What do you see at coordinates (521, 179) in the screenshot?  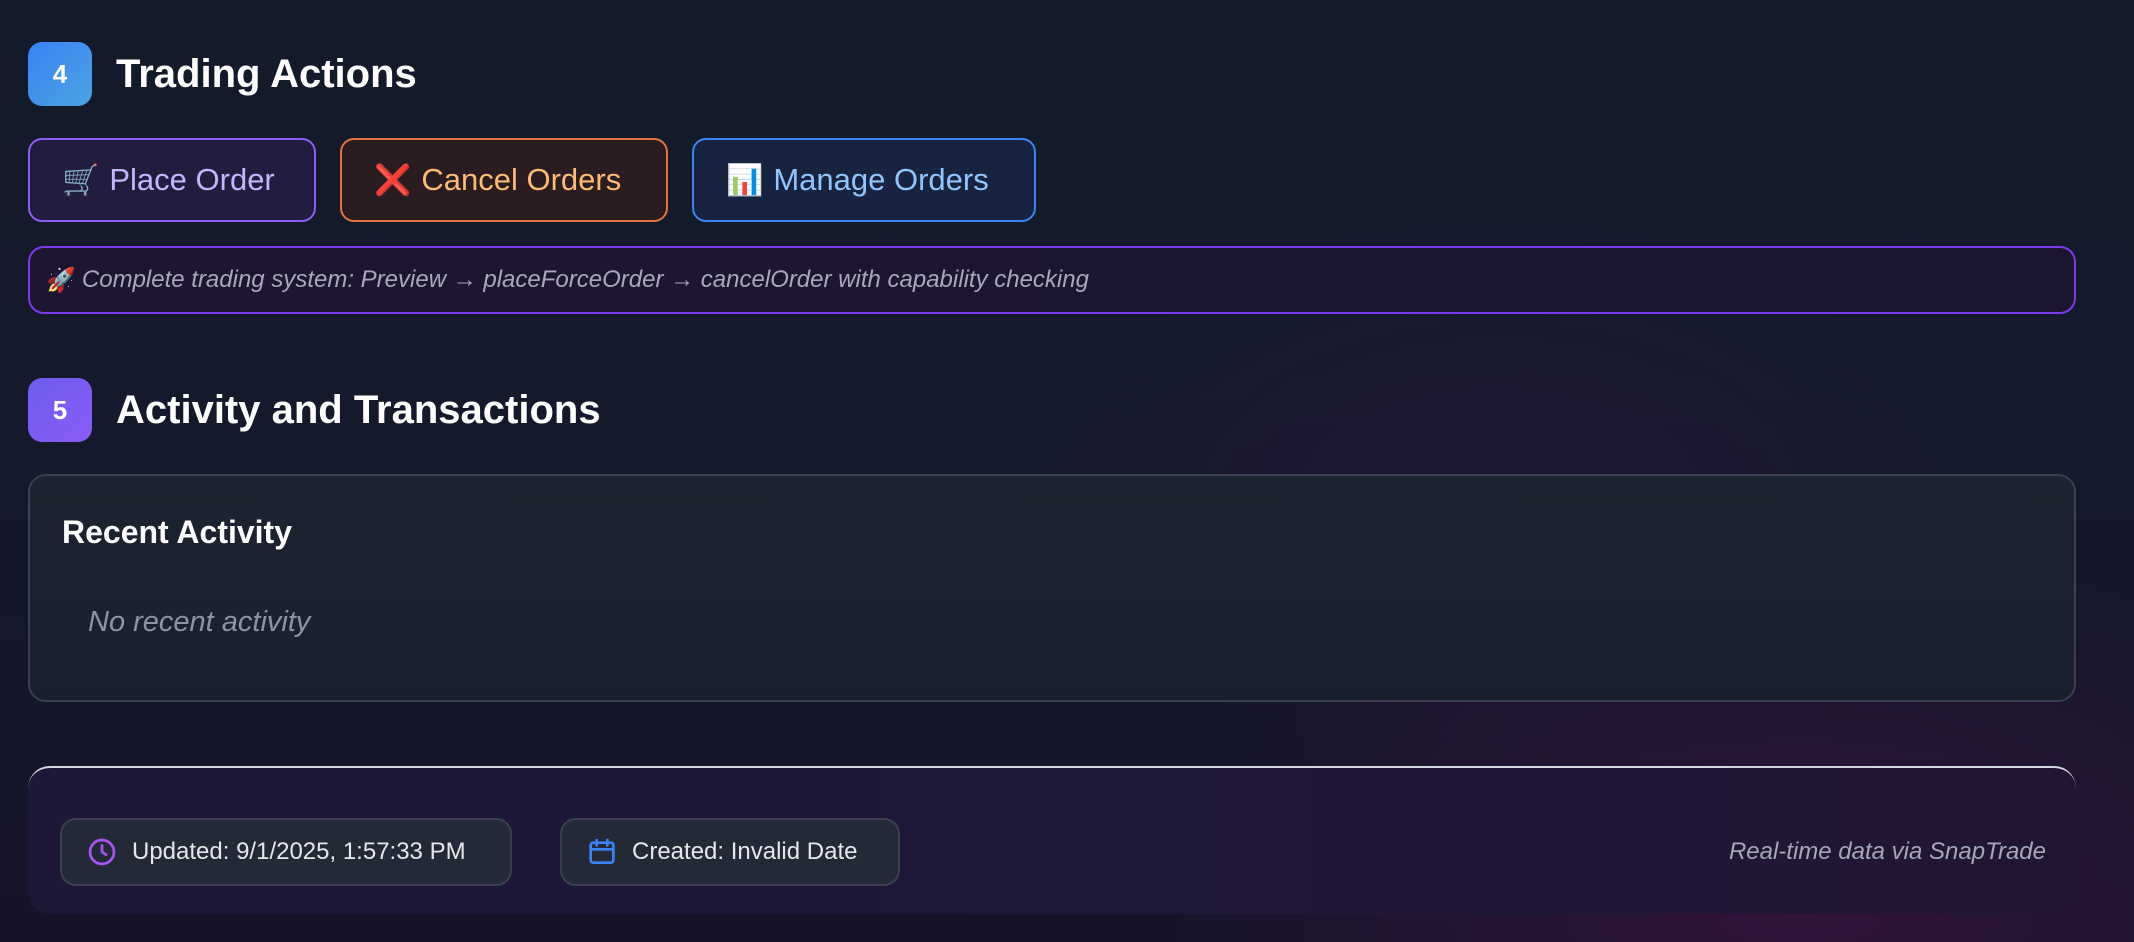 I see `cancel-orders-label: Cancel Orders` at bounding box center [521, 179].